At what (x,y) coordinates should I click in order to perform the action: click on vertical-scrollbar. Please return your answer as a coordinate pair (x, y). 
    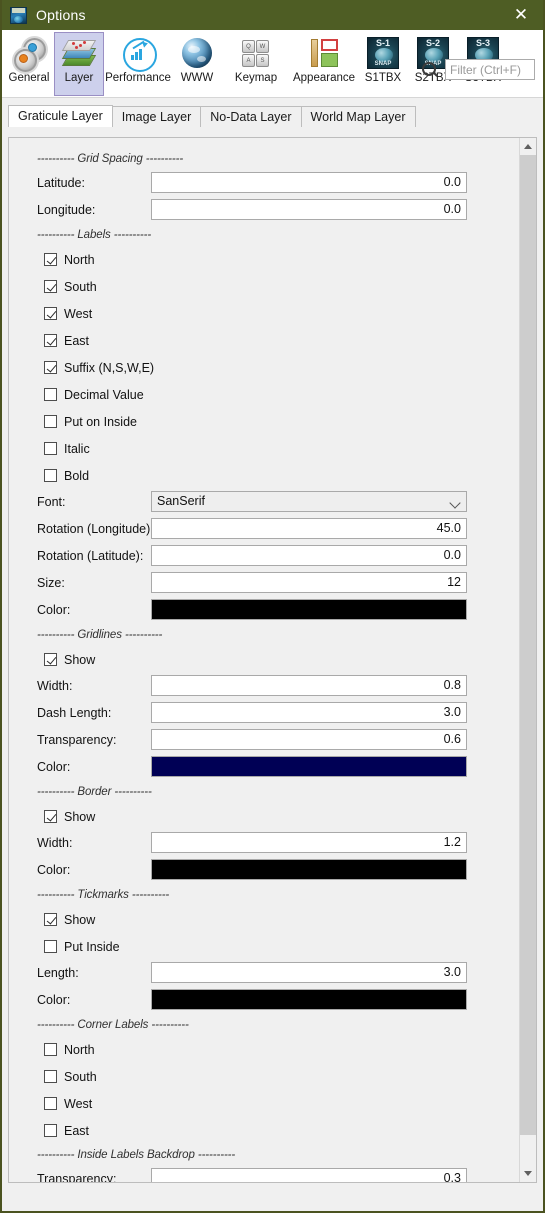
    Looking at the image, I should click on (527, 660).